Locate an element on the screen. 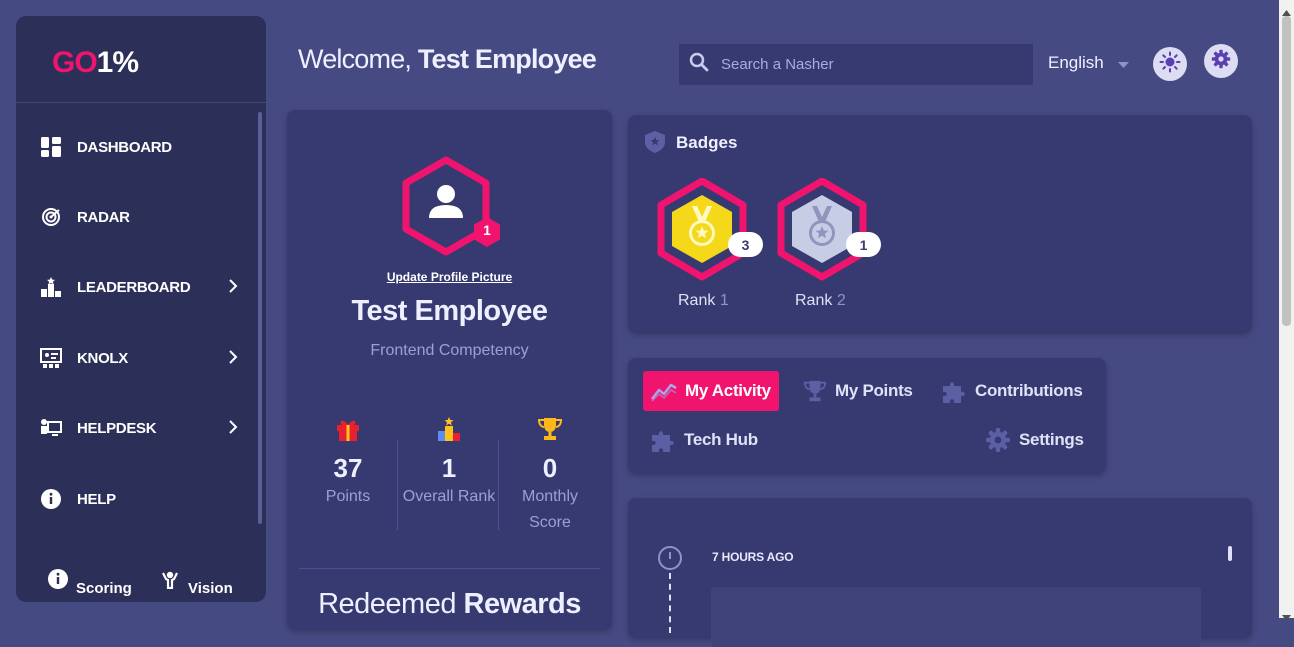 This screenshot has height=647, width=1294. sidebar-item-label: KNOLX is located at coordinates (103, 358).